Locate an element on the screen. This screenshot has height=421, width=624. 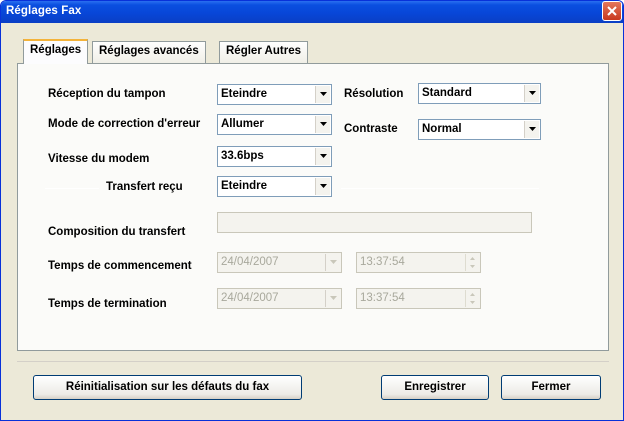
resolution-value: Standard is located at coordinates (447, 93).